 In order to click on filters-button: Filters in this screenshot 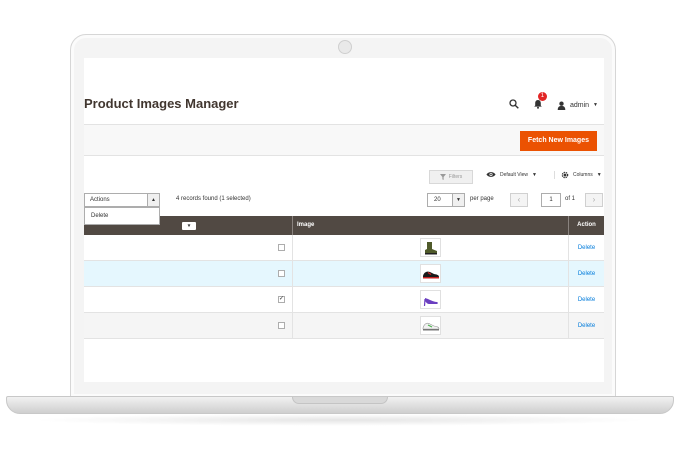, I will do `click(451, 177)`.